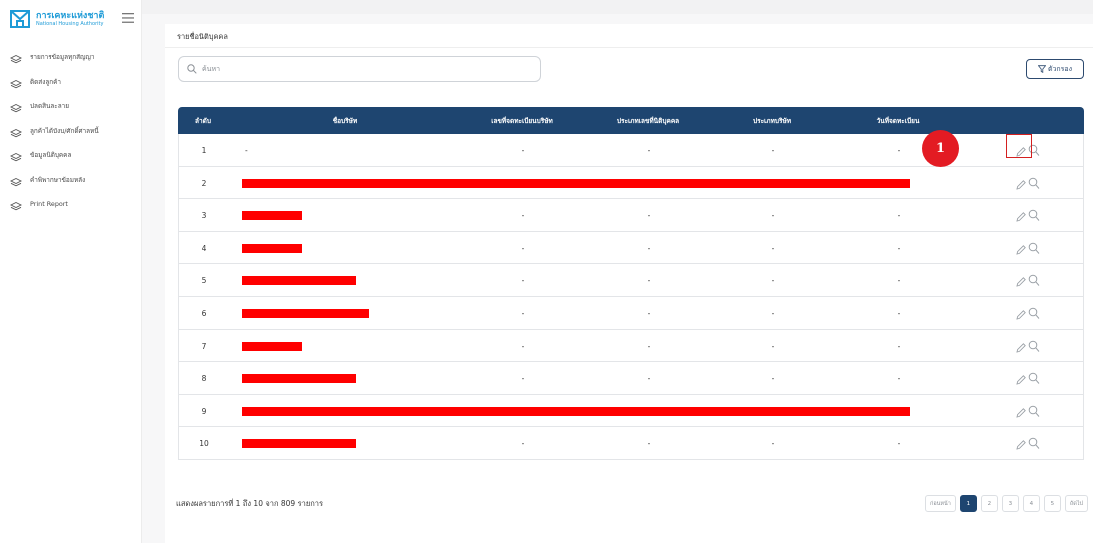  What do you see at coordinates (1010, 503) in the screenshot?
I see `page-button-3: 3` at bounding box center [1010, 503].